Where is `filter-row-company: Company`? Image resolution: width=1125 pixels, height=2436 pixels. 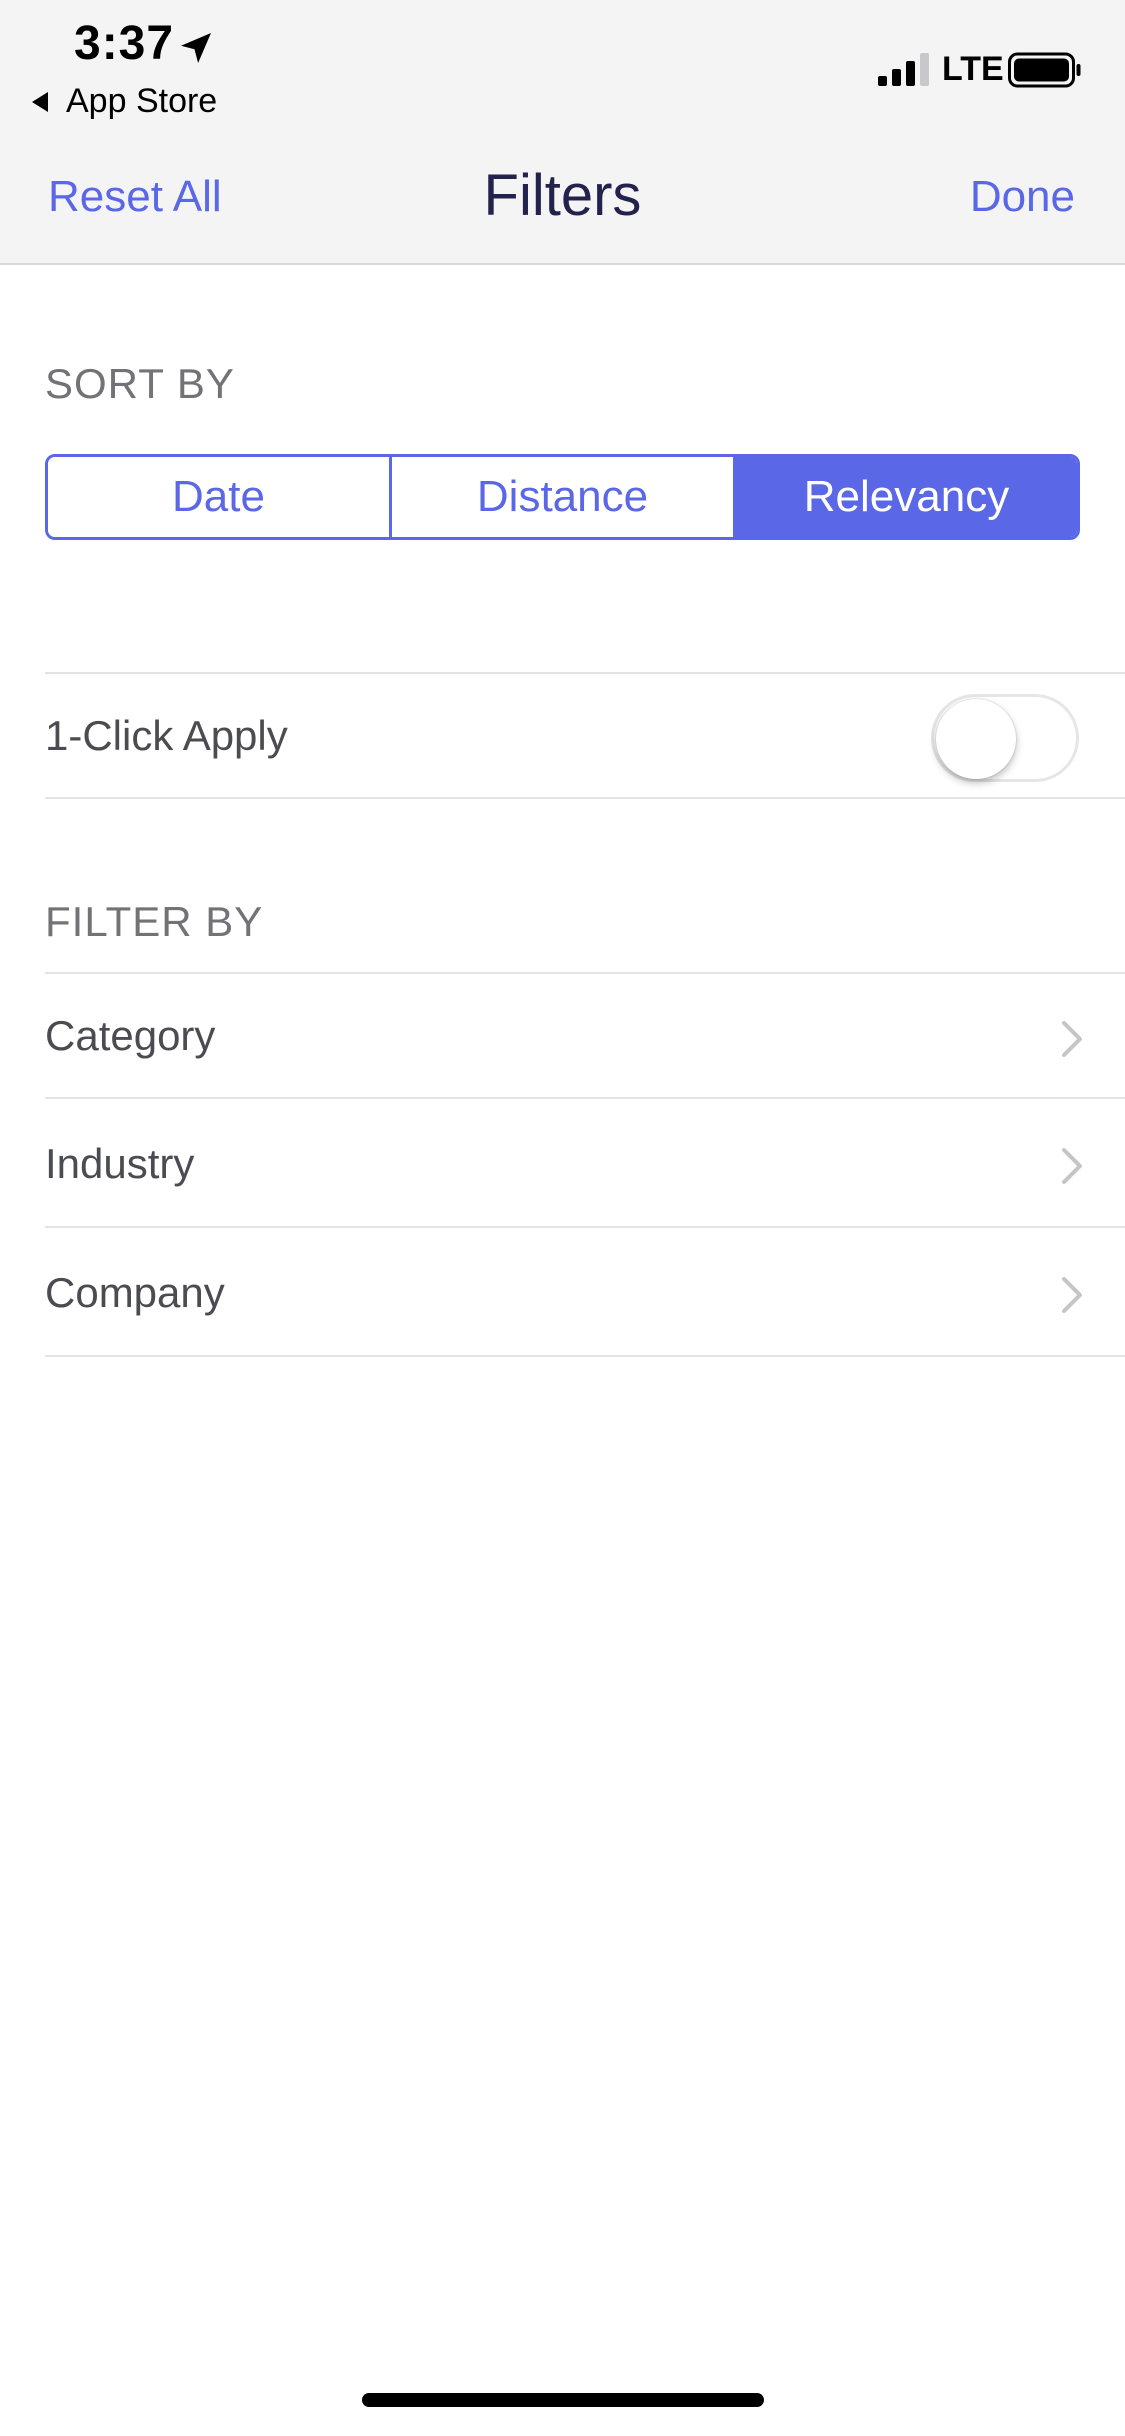
filter-row-company: Company is located at coordinates (585, 1293).